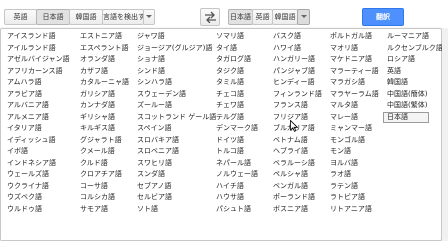 This screenshot has height=241, width=448. What do you see at coordinates (296, 49) in the screenshot?
I see `language-menu-item: ハワイ語` at bounding box center [296, 49].